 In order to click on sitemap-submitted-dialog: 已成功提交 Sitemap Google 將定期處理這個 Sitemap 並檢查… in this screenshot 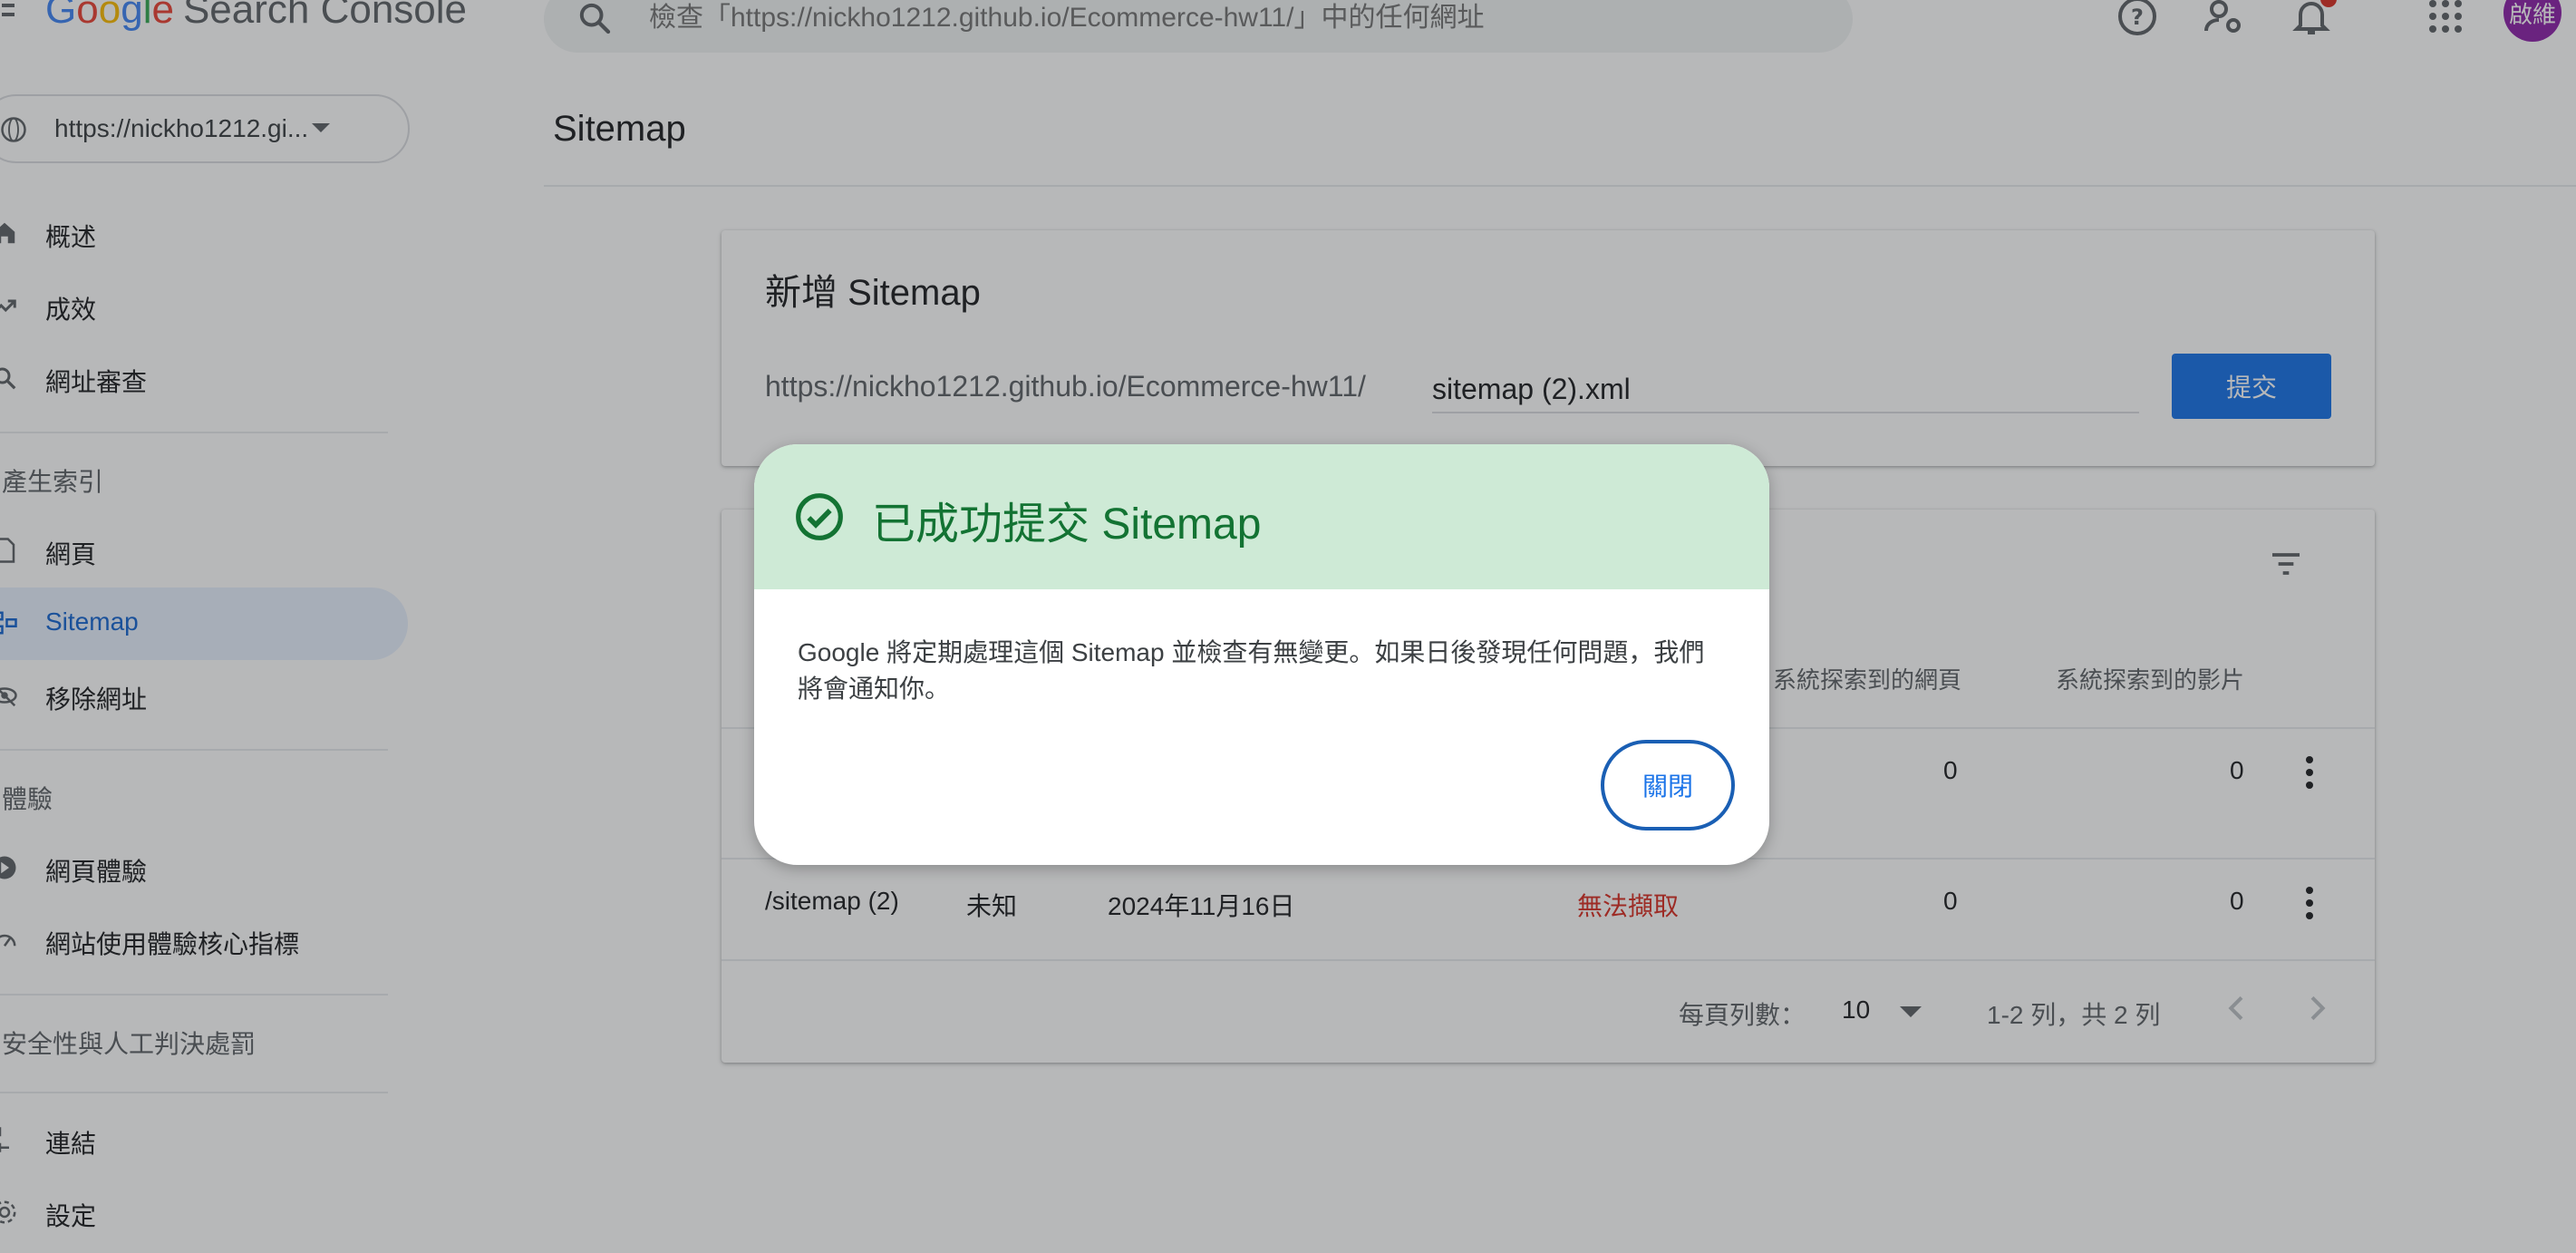, I will do `click(1261, 654)`.